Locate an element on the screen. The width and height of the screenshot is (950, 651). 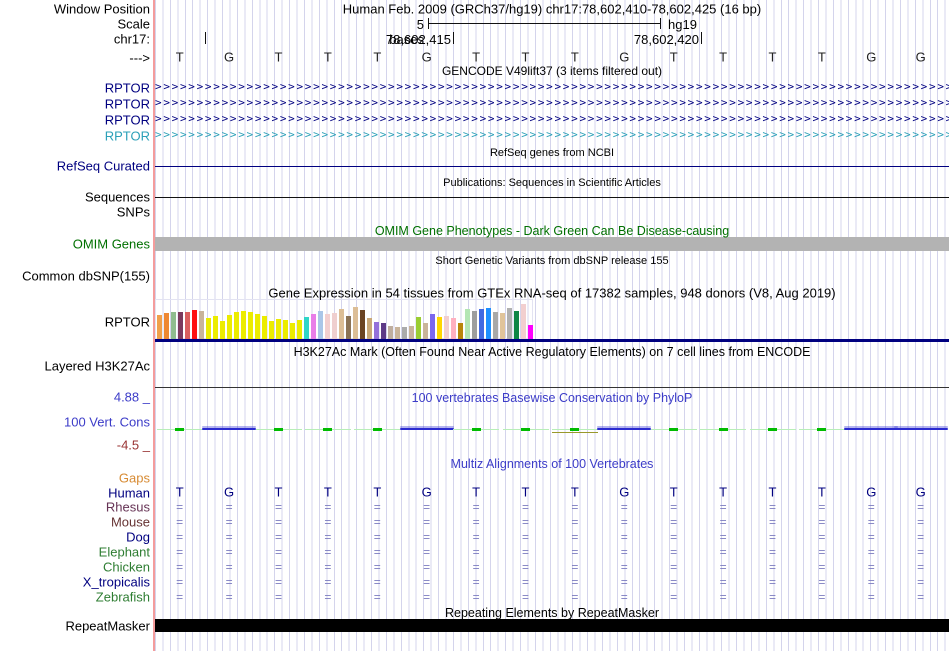
refseq-gene-line is located at coordinates (552, 166).